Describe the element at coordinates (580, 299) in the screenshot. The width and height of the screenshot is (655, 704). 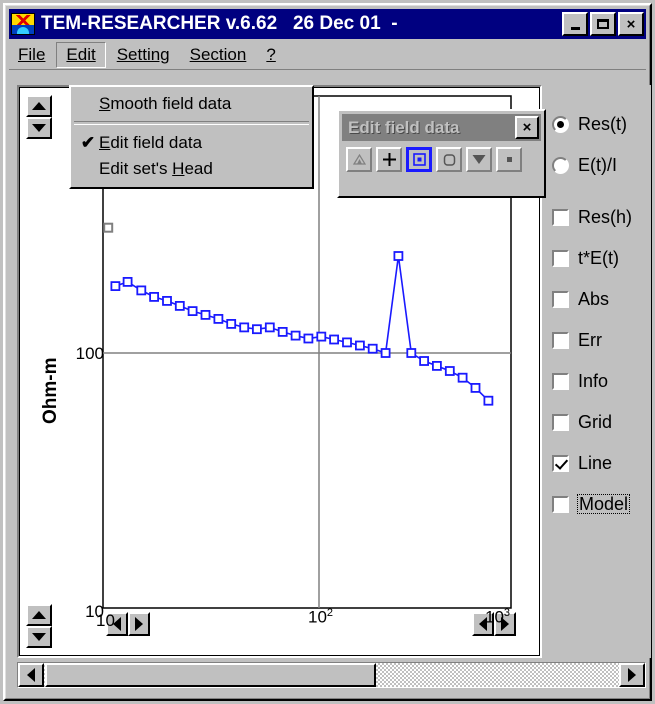
I see `option-checkbox-abs: Abs` at that location.